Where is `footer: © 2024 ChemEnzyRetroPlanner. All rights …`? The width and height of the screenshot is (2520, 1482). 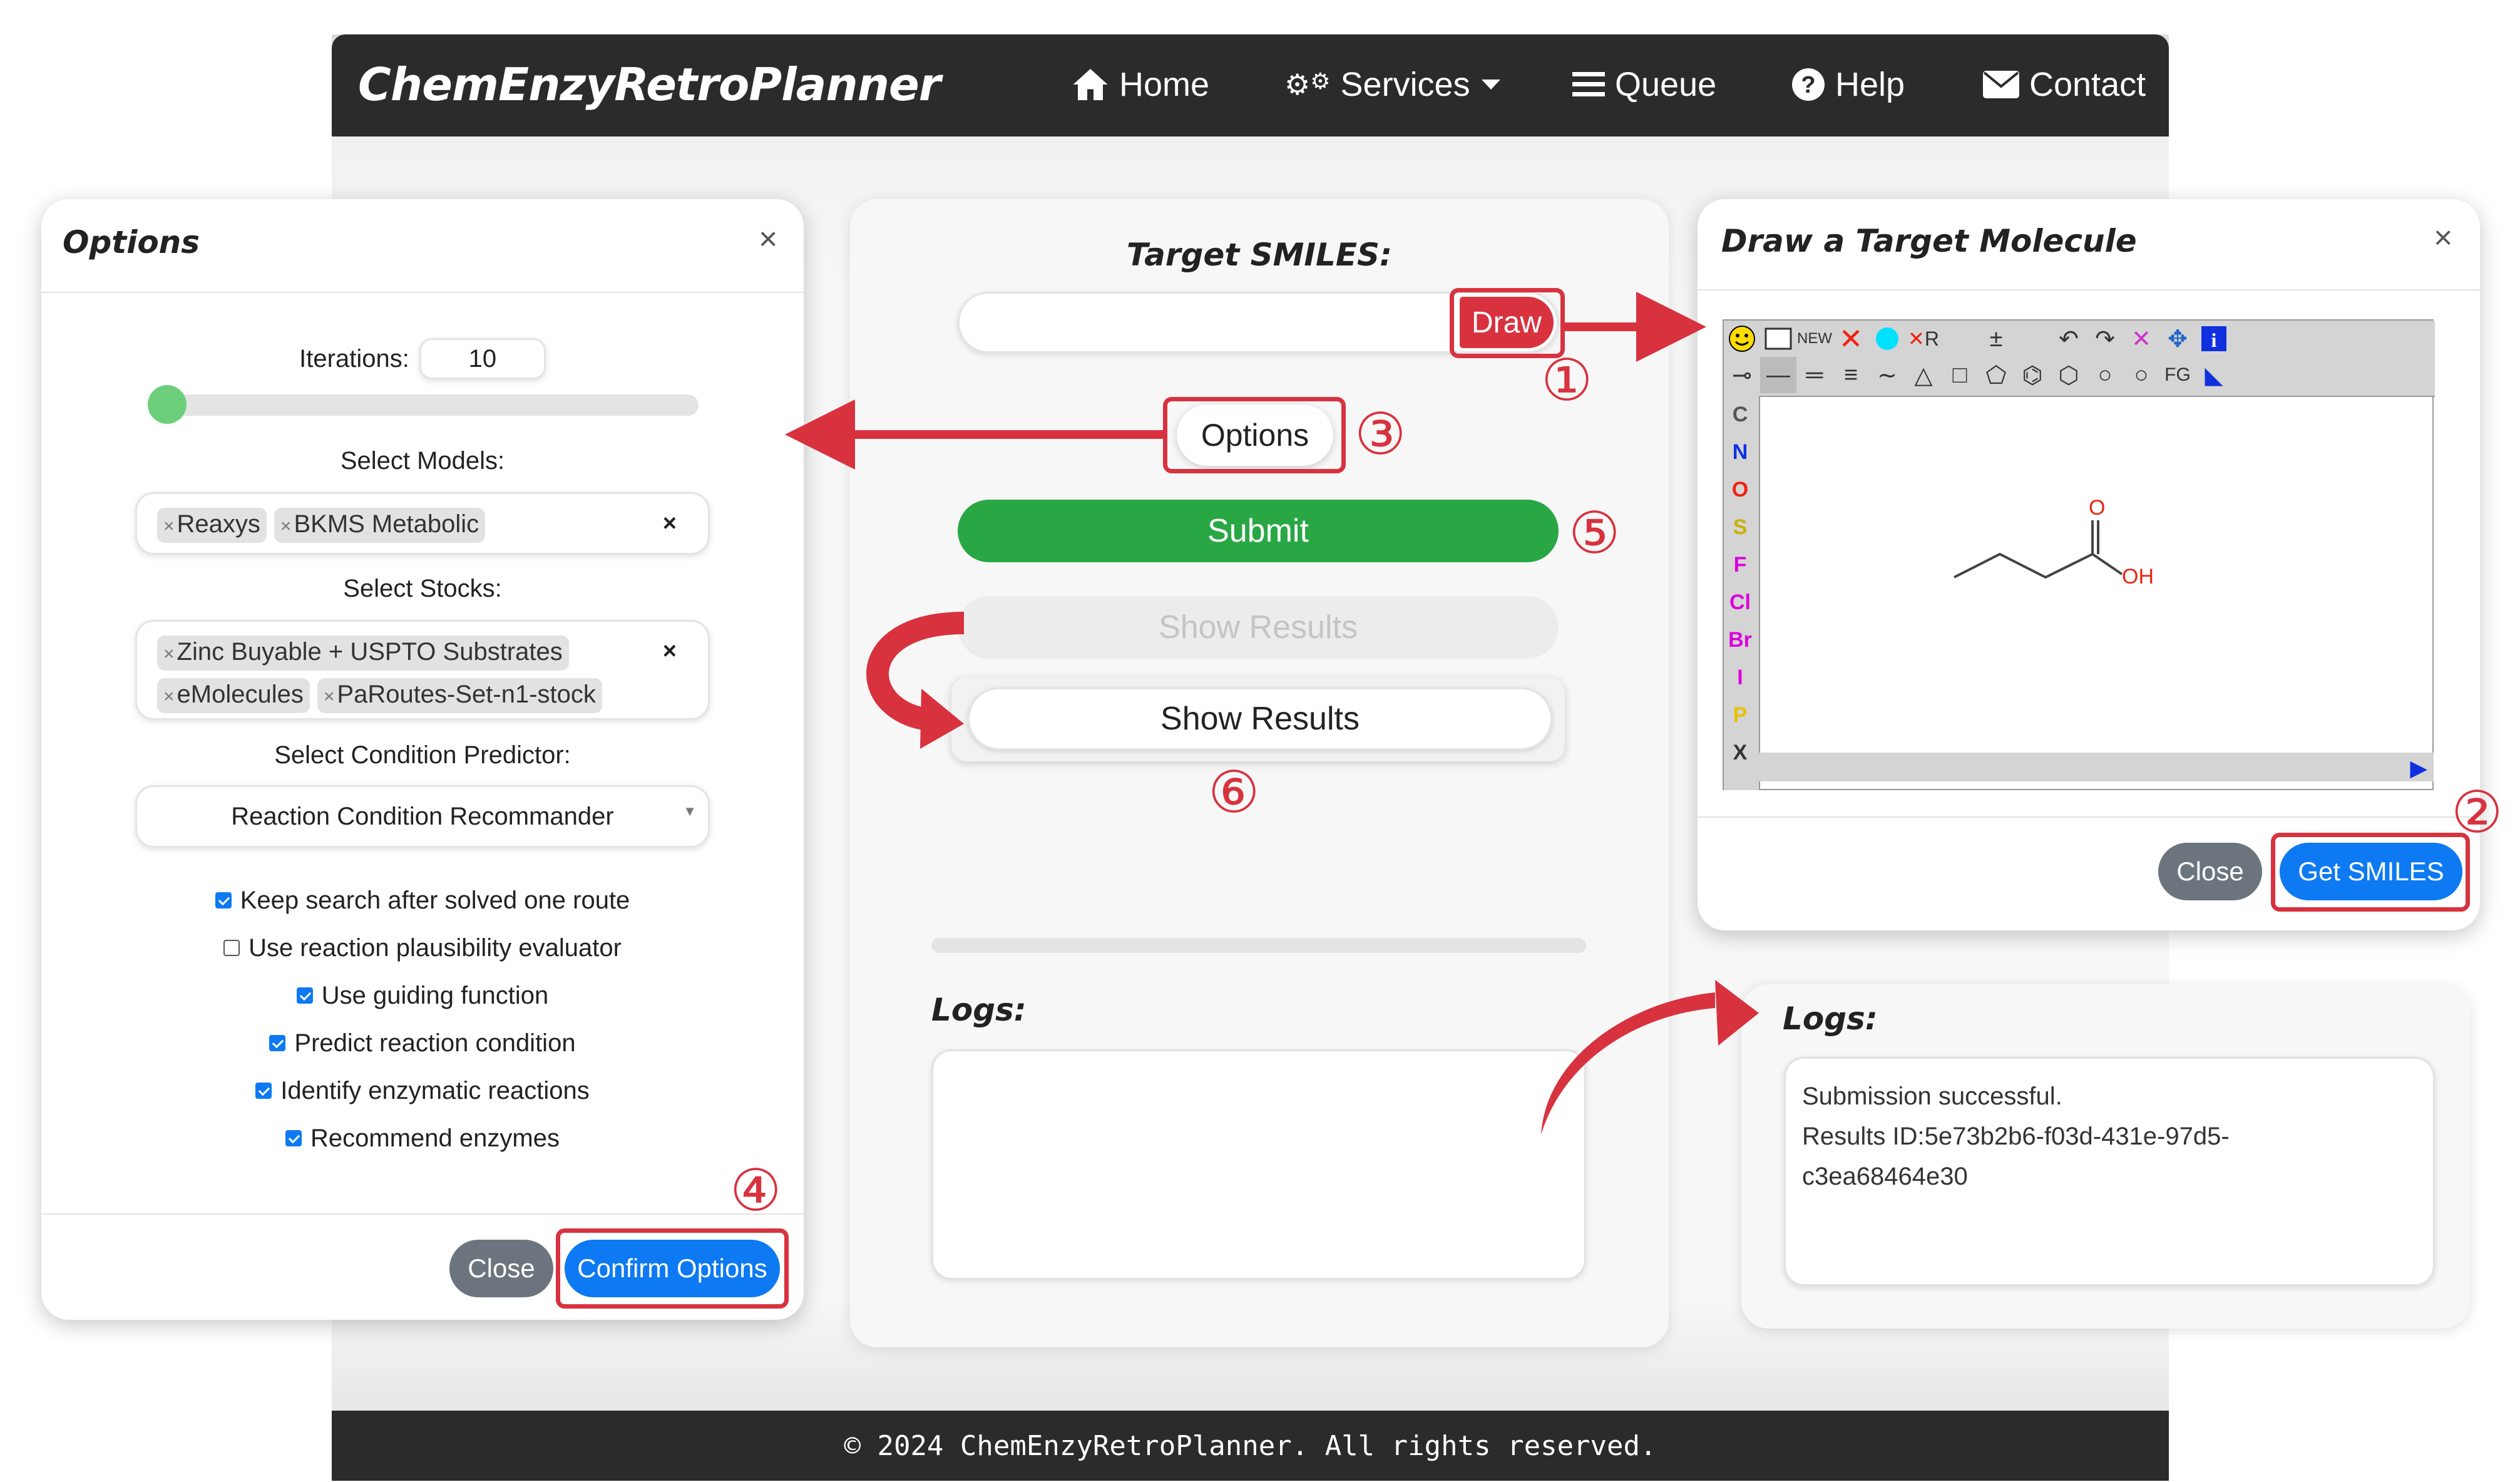 footer: © 2024 ChemEnzyRetroPlanner. All rights … is located at coordinates (1250, 1446).